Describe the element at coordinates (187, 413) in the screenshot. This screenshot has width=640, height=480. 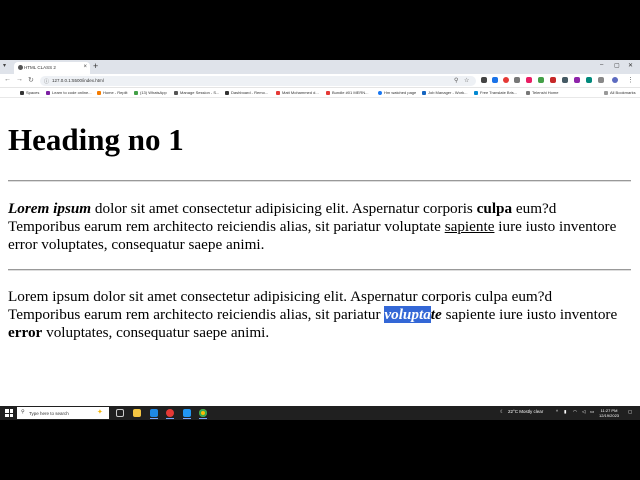
I see `vscode-icon` at that location.